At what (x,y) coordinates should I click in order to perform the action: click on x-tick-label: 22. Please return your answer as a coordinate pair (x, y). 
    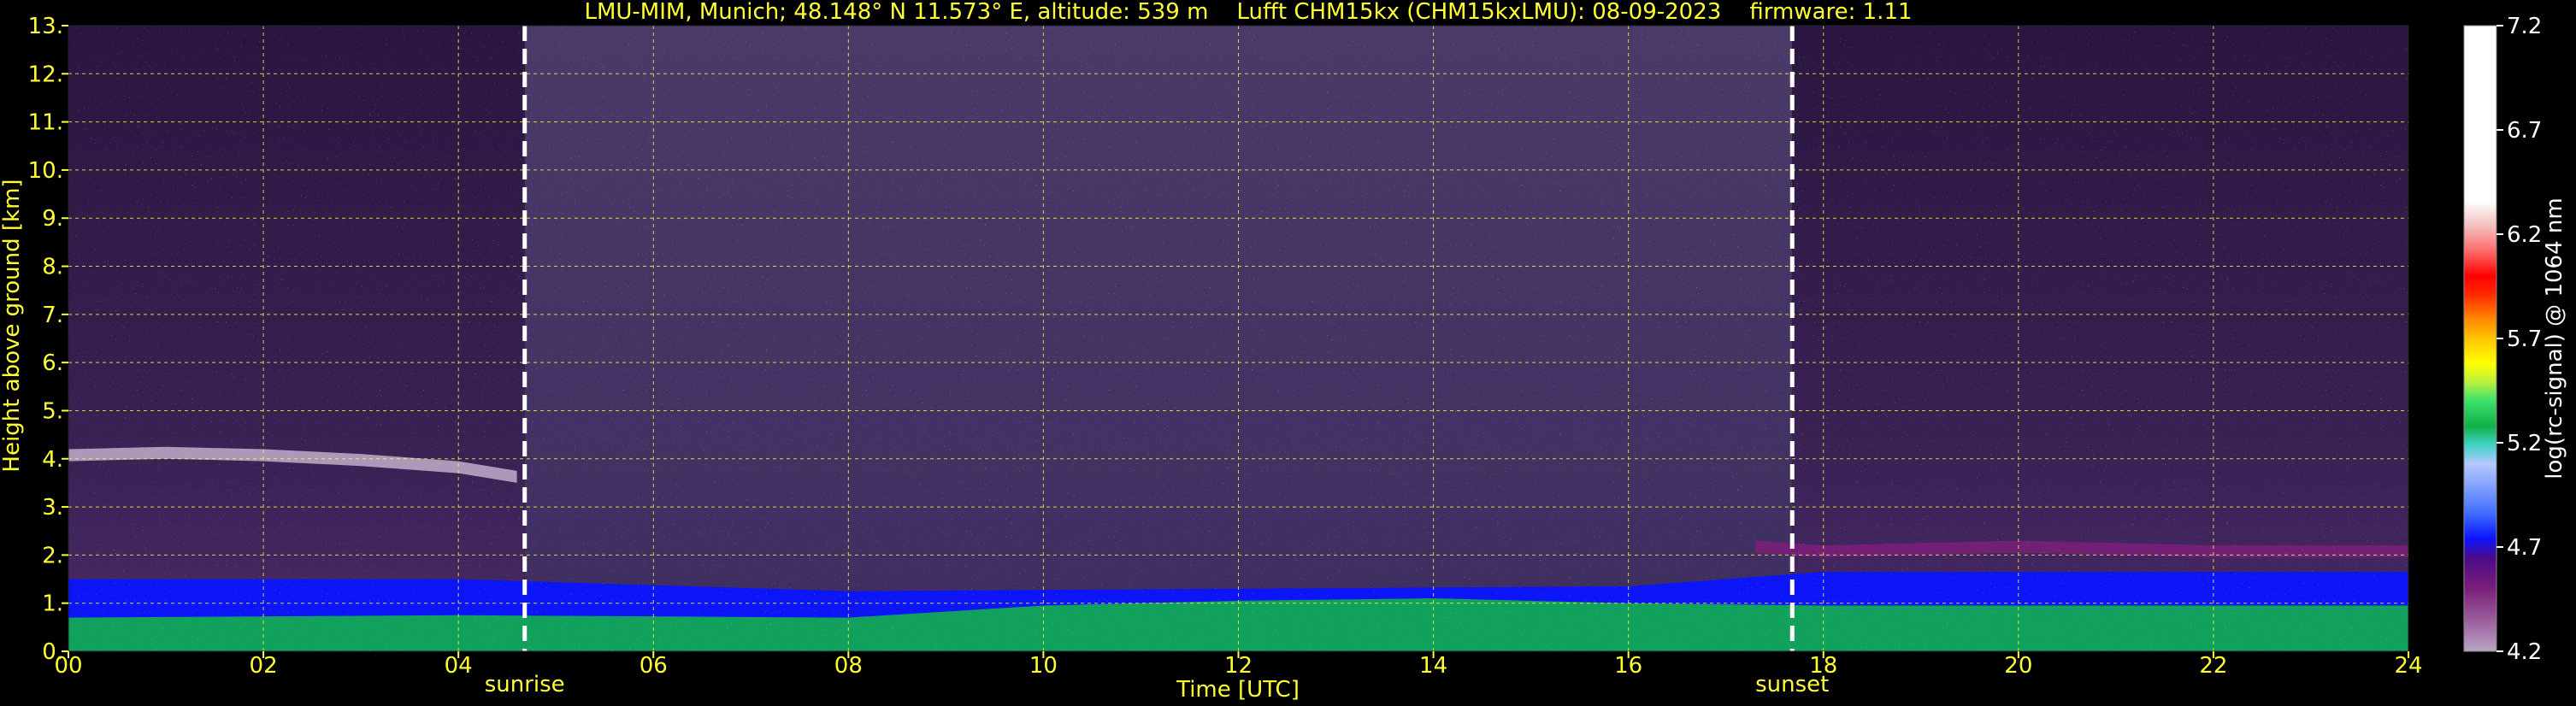
    Looking at the image, I should click on (2213, 666).